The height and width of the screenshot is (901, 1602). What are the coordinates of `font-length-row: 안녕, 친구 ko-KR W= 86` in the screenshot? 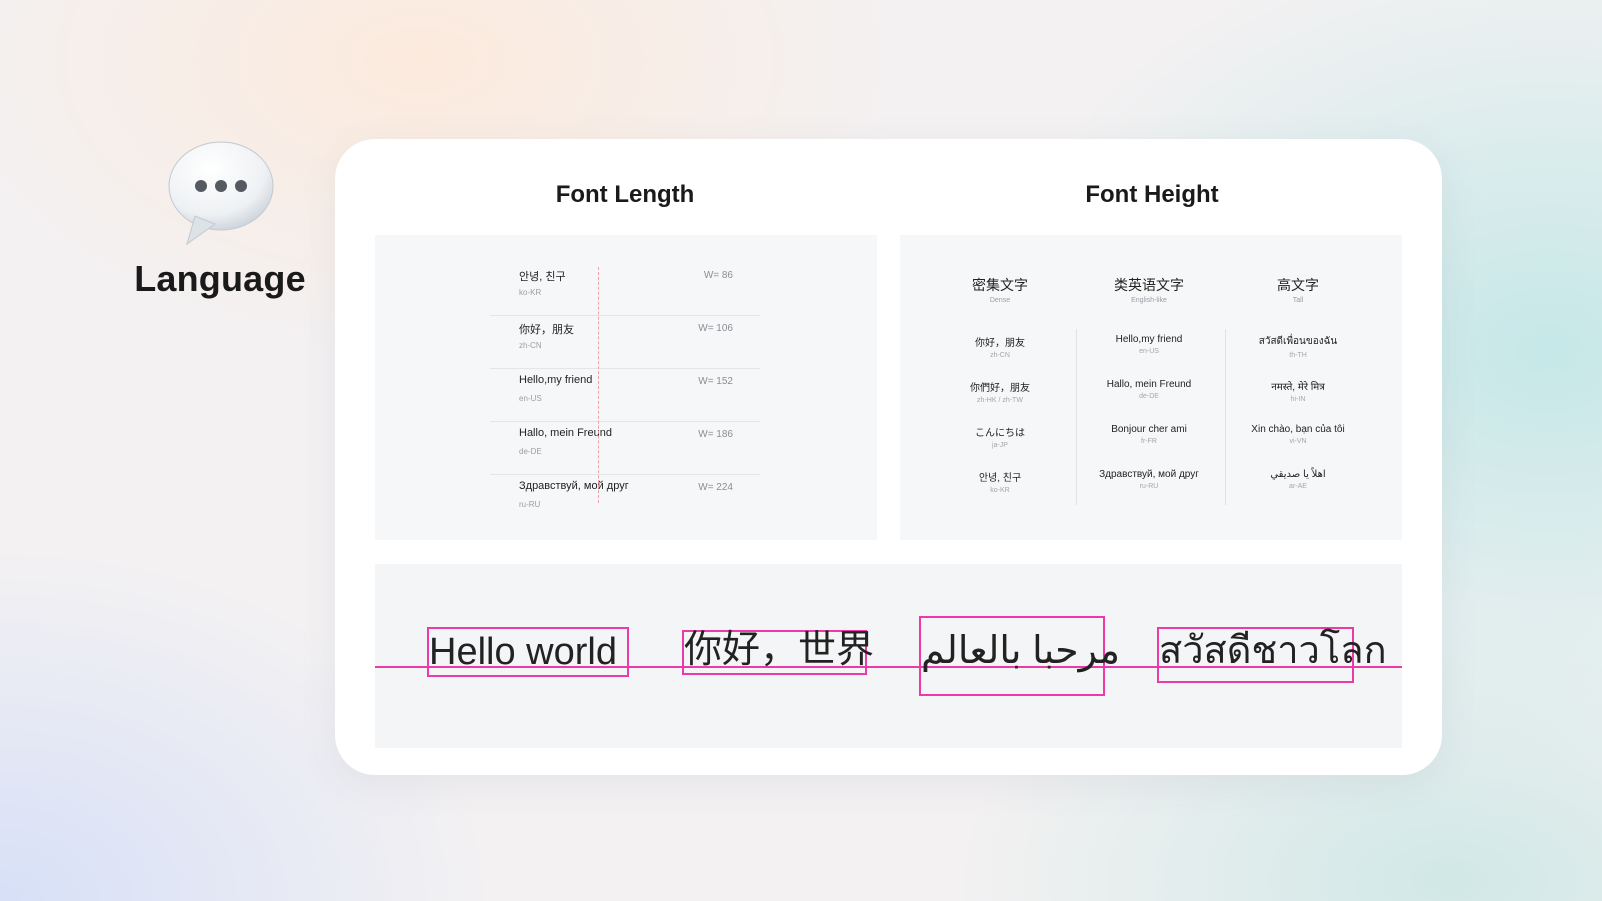 It's located at (625, 289).